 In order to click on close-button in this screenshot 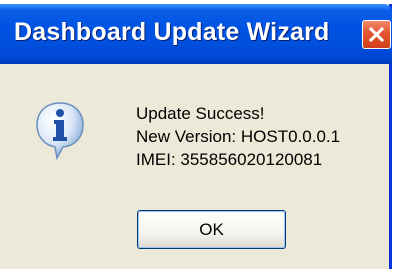, I will do `click(376, 34)`.